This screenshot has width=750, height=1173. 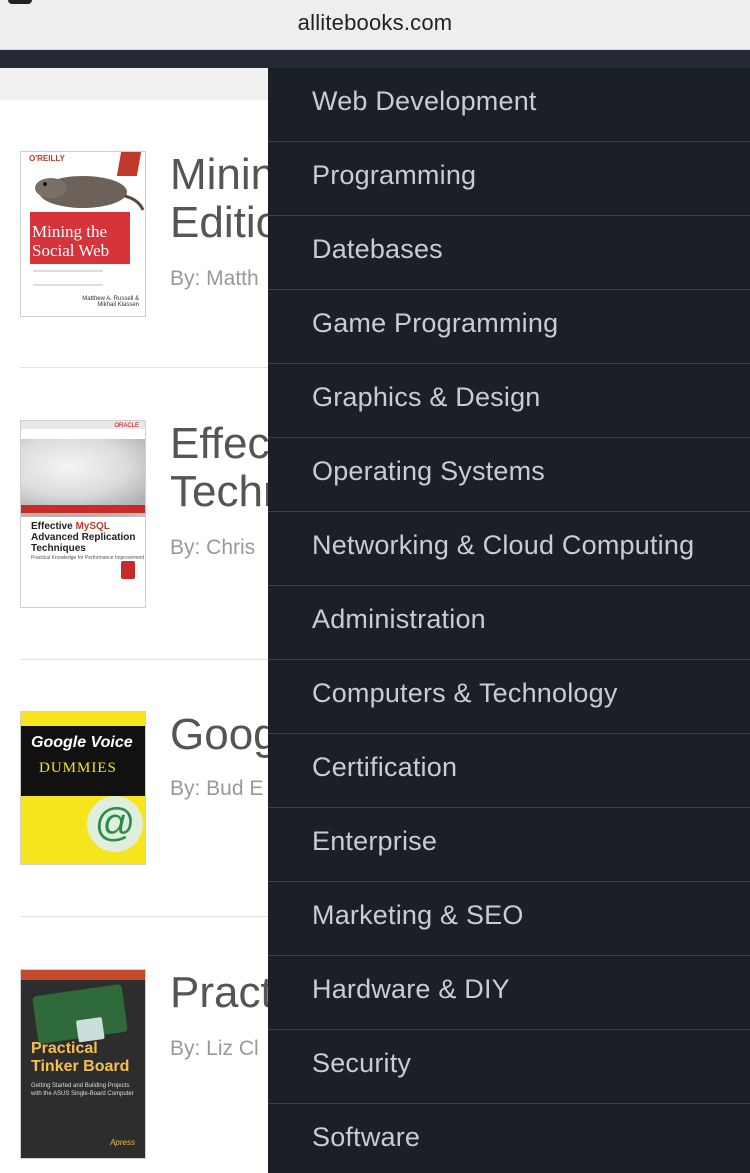 What do you see at coordinates (80, 1057) in the screenshot?
I see `cover-title: Practical Tinker Board` at bounding box center [80, 1057].